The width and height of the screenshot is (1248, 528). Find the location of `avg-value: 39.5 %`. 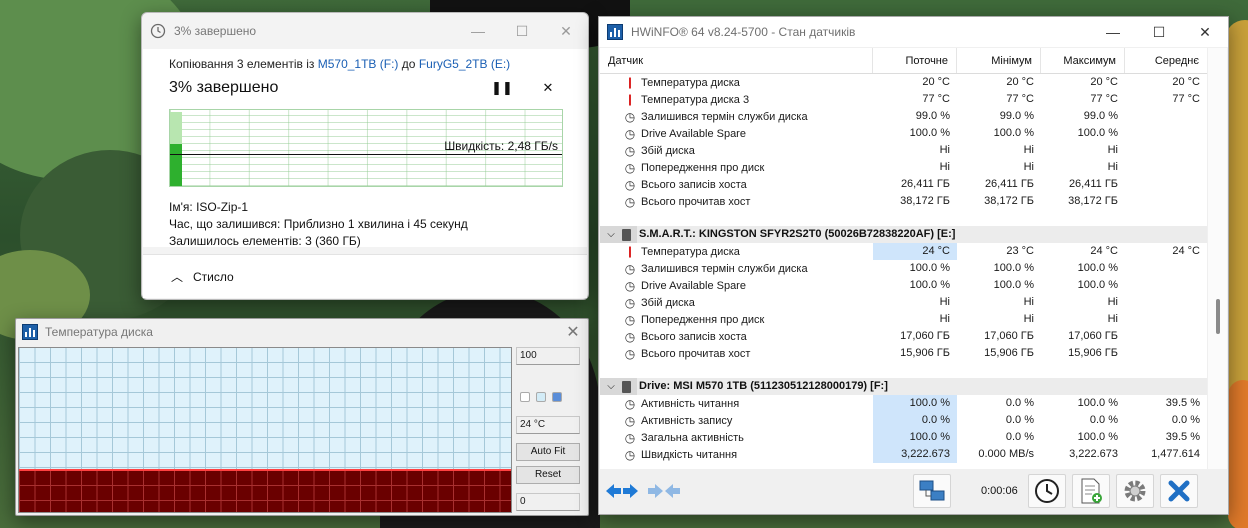

avg-value: 39.5 % is located at coordinates (1182, 437).